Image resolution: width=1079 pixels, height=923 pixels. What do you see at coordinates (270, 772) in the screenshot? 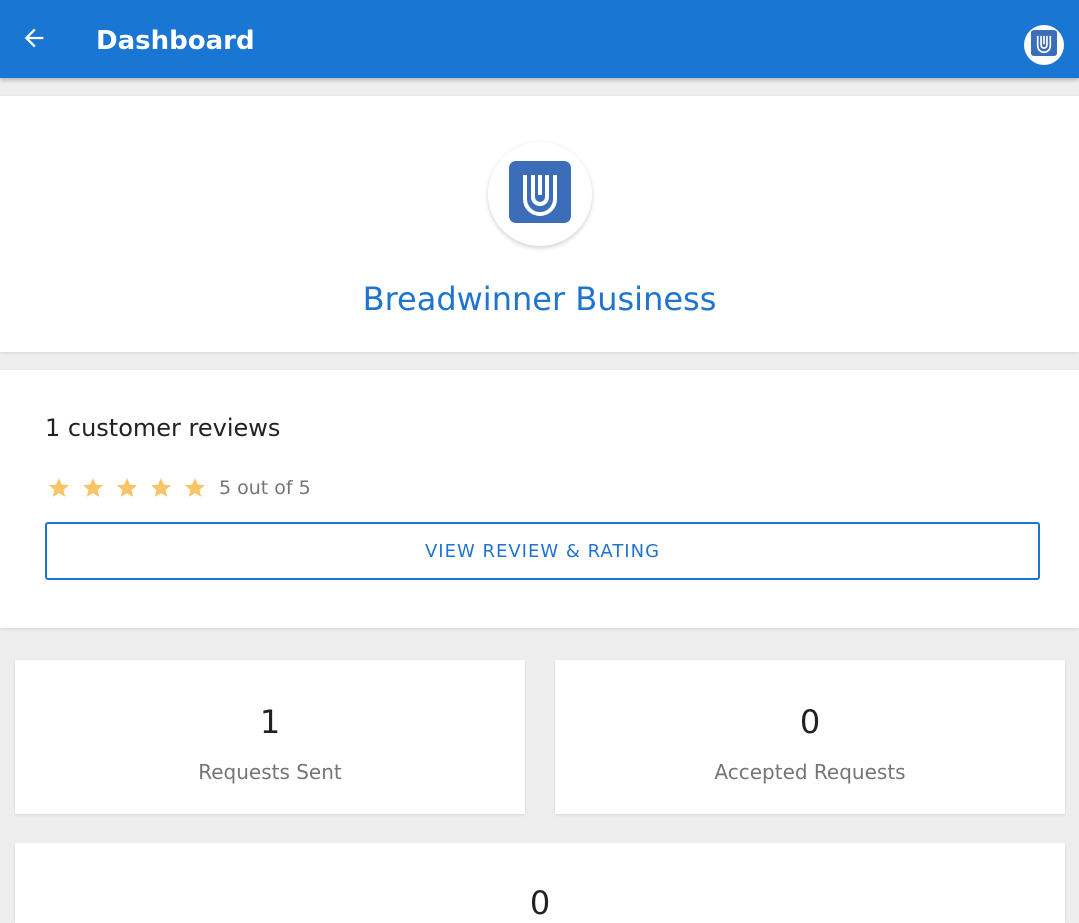
I see `requests-sent-label: Requests Sent` at bounding box center [270, 772].